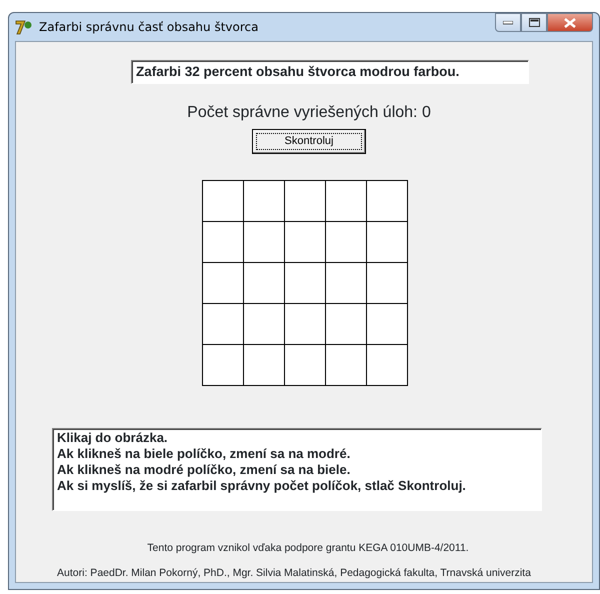 This screenshot has height=594, width=600. I want to click on close-button, so click(570, 22).